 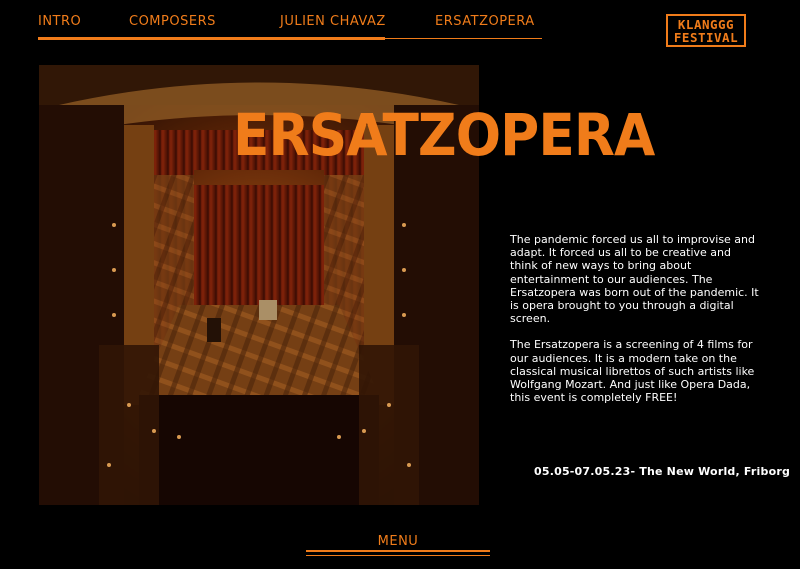 I want to click on festival-logo: KLANGGG FESTIVAL, so click(x=706, y=30).